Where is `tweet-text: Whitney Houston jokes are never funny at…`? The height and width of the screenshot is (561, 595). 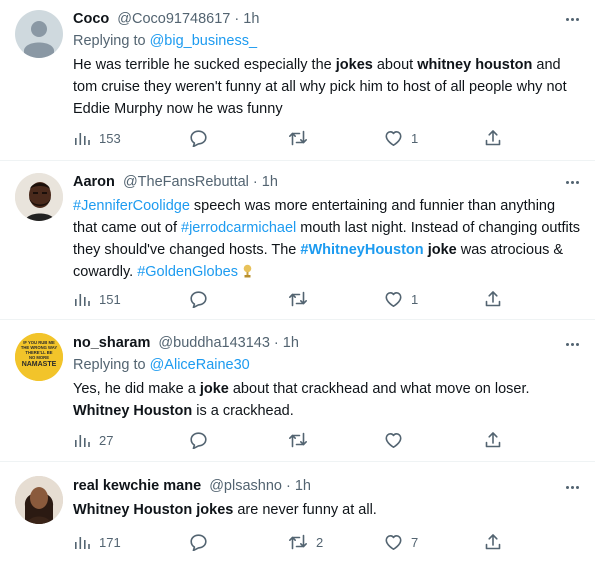 tweet-text: Whitney Houston jokes are never funny at… is located at coordinates (327, 510).